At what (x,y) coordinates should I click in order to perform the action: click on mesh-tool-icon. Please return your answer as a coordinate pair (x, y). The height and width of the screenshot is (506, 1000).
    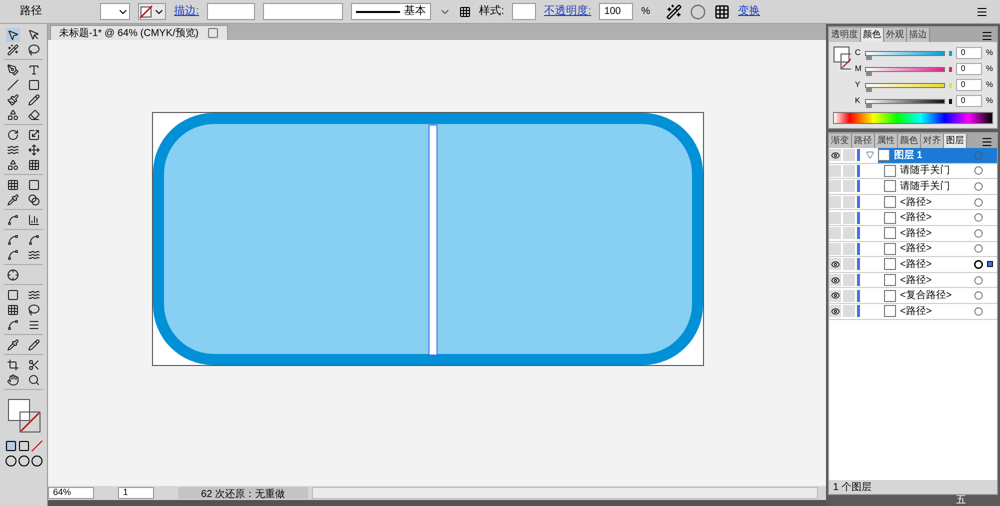
    Looking at the image, I should click on (13, 185).